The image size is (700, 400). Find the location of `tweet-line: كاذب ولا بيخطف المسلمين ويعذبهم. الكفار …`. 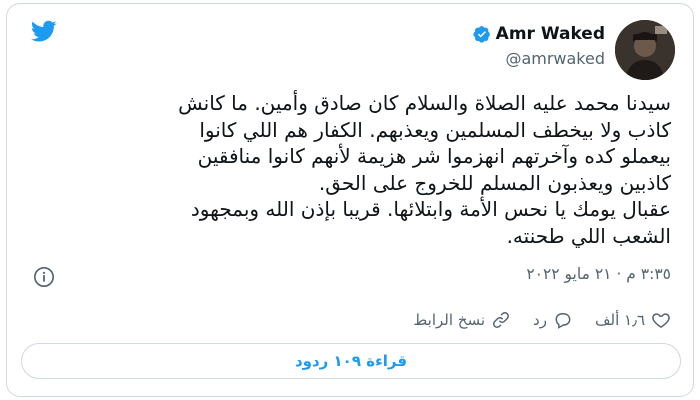

tweet-line: كاذب ولا بيخطف المسلمين ويعذبهم. الكفار … is located at coordinates (435, 129).